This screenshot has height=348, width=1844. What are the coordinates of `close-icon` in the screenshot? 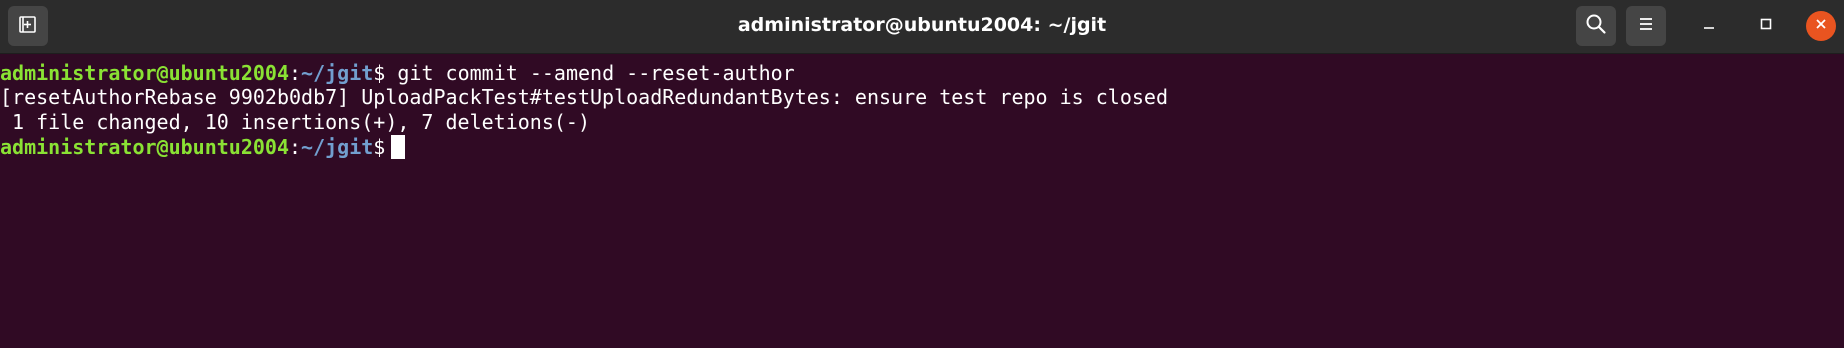 It's located at (1821, 26).